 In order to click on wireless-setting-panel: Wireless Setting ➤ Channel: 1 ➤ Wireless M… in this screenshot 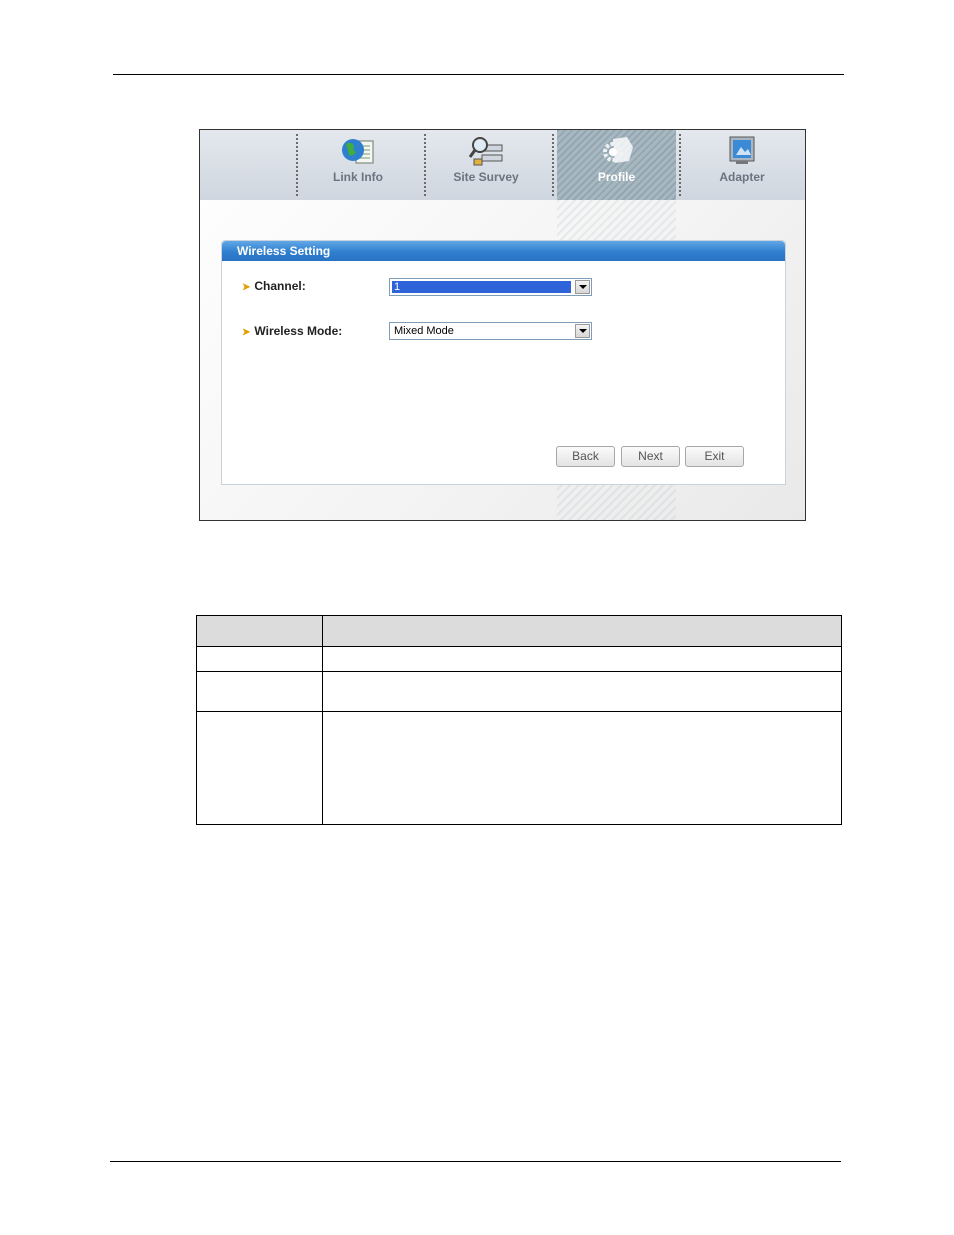, I will do `click(503, 362)`.